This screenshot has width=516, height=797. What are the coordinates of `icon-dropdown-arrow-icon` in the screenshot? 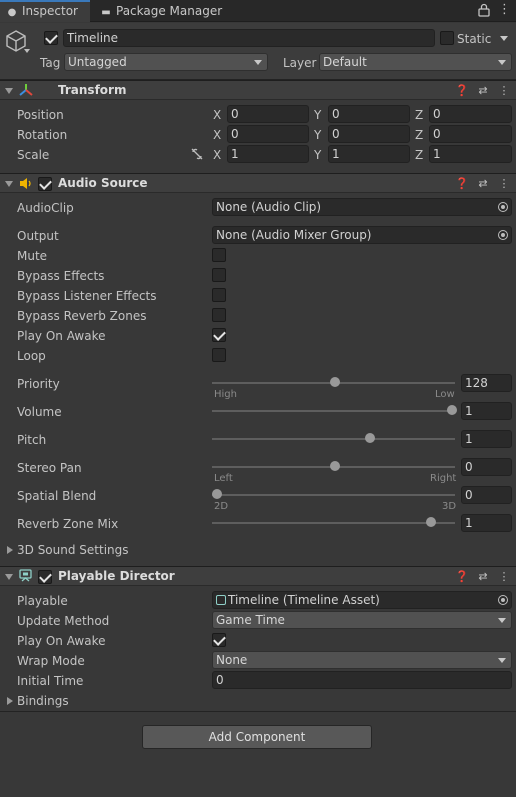 It's located at (27, 51).